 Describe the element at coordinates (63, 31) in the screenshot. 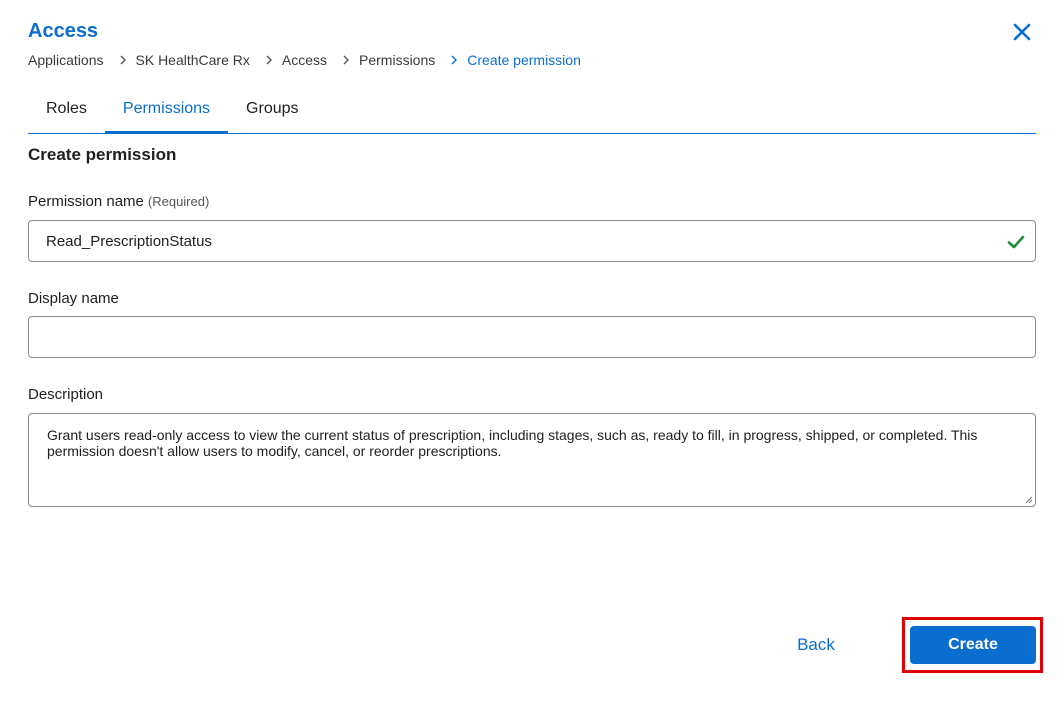

I see `page-title: Access` at that location.